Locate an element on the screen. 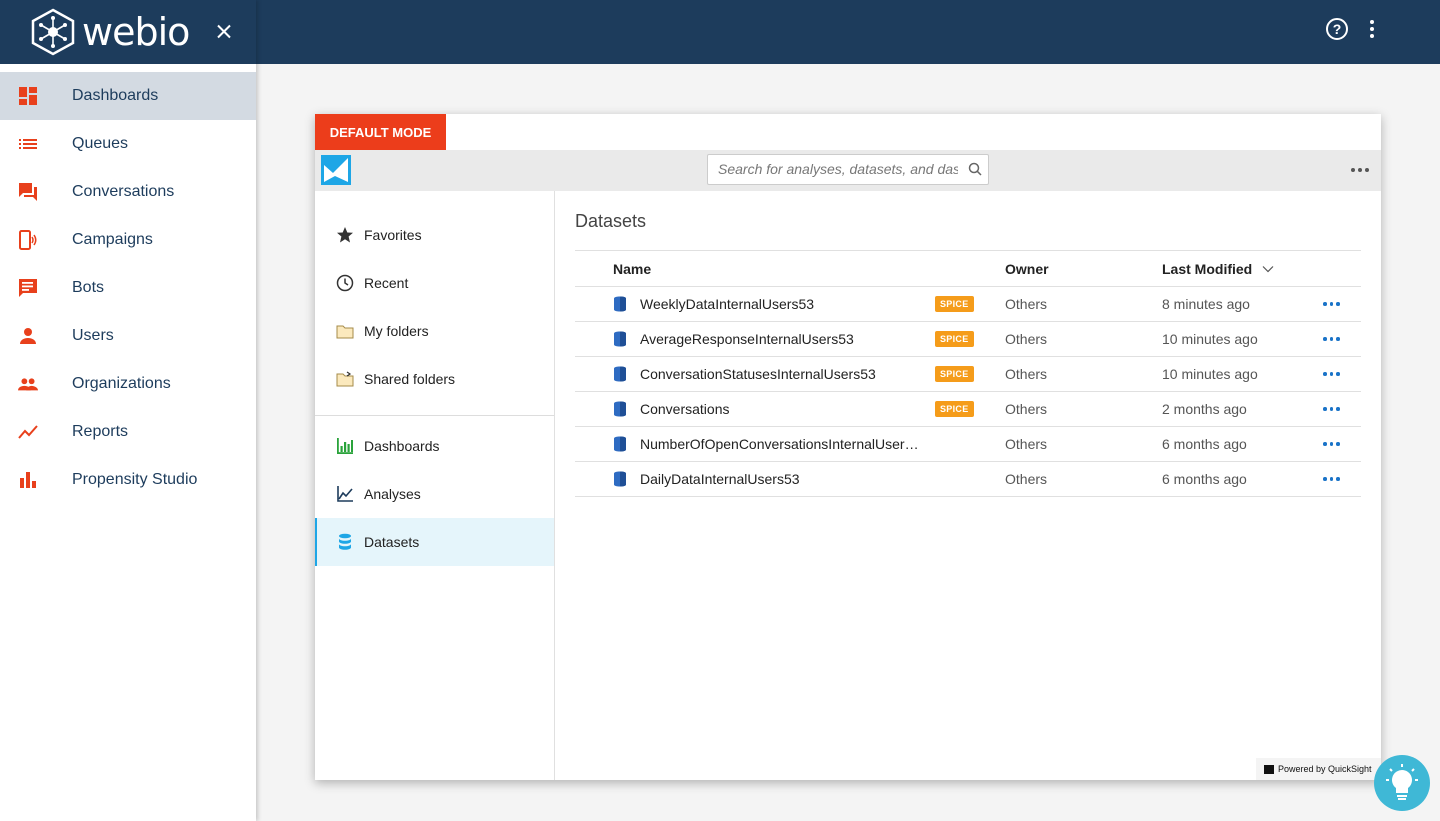 The width and height of the screenshot is (1440, 821). search-box is located at coordinates (848, 169).